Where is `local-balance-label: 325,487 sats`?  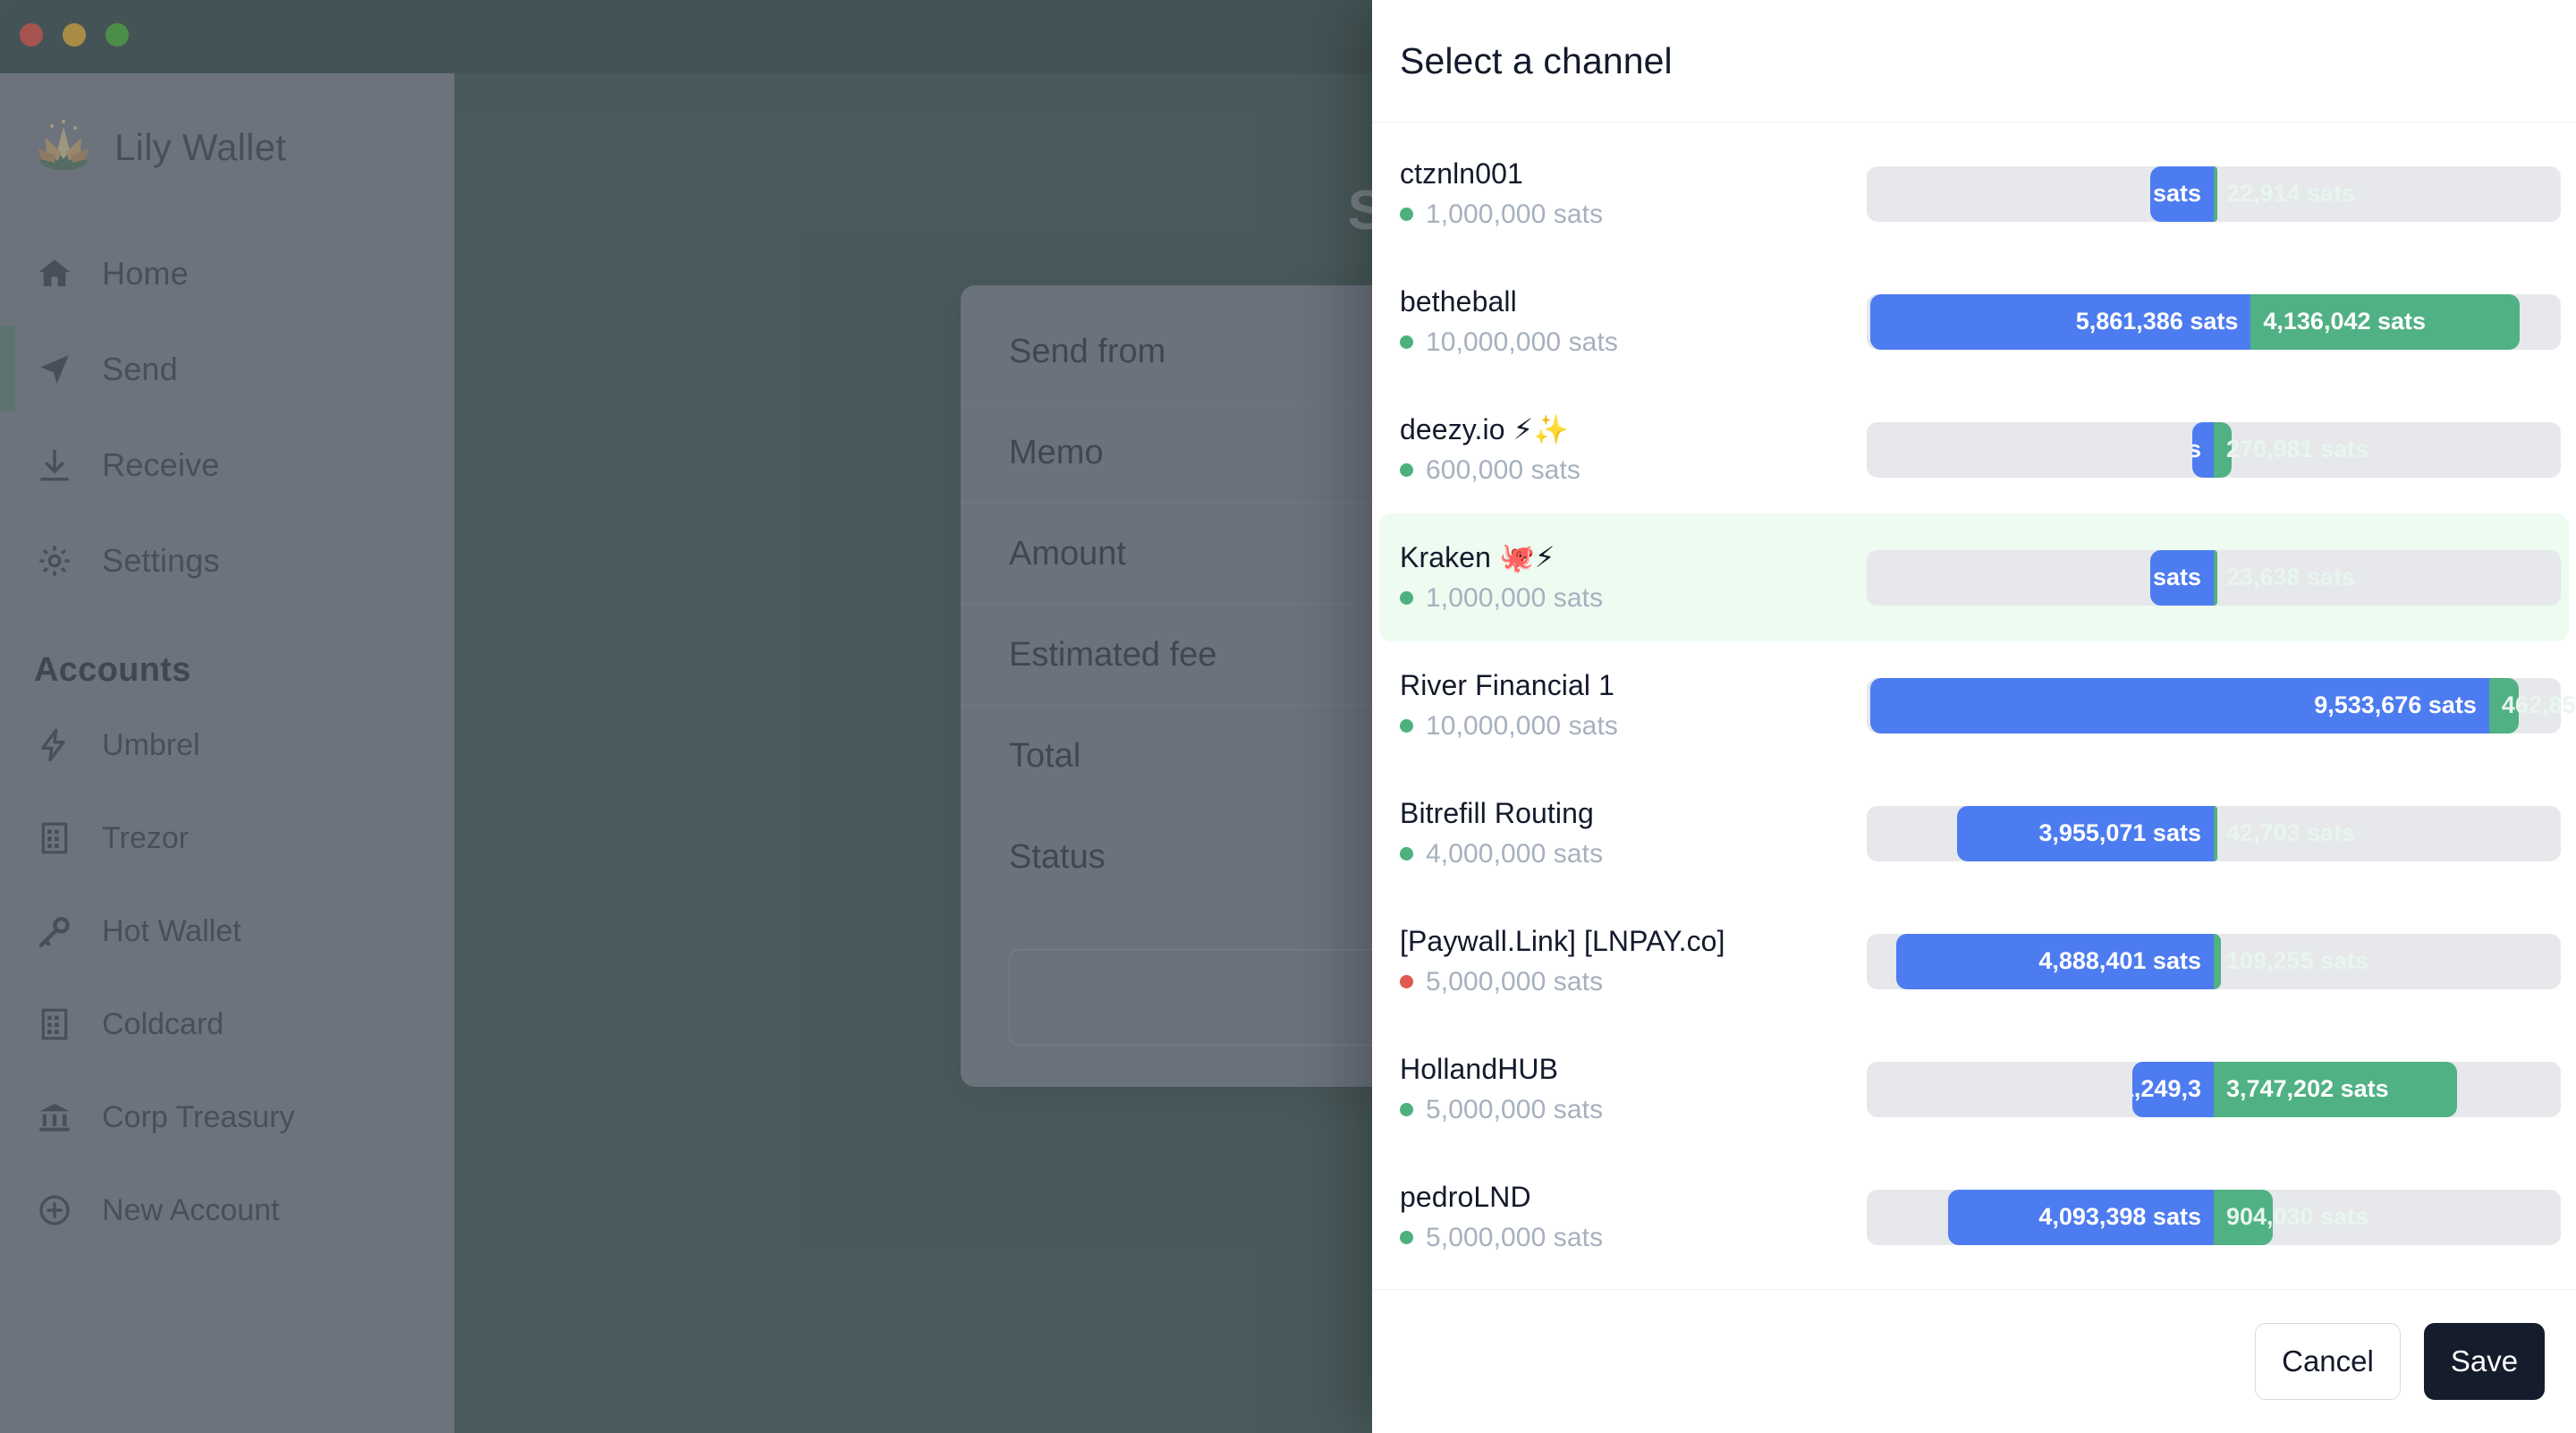 local-balance-label: 325,487 sats is located at coordinates (2196, 449).